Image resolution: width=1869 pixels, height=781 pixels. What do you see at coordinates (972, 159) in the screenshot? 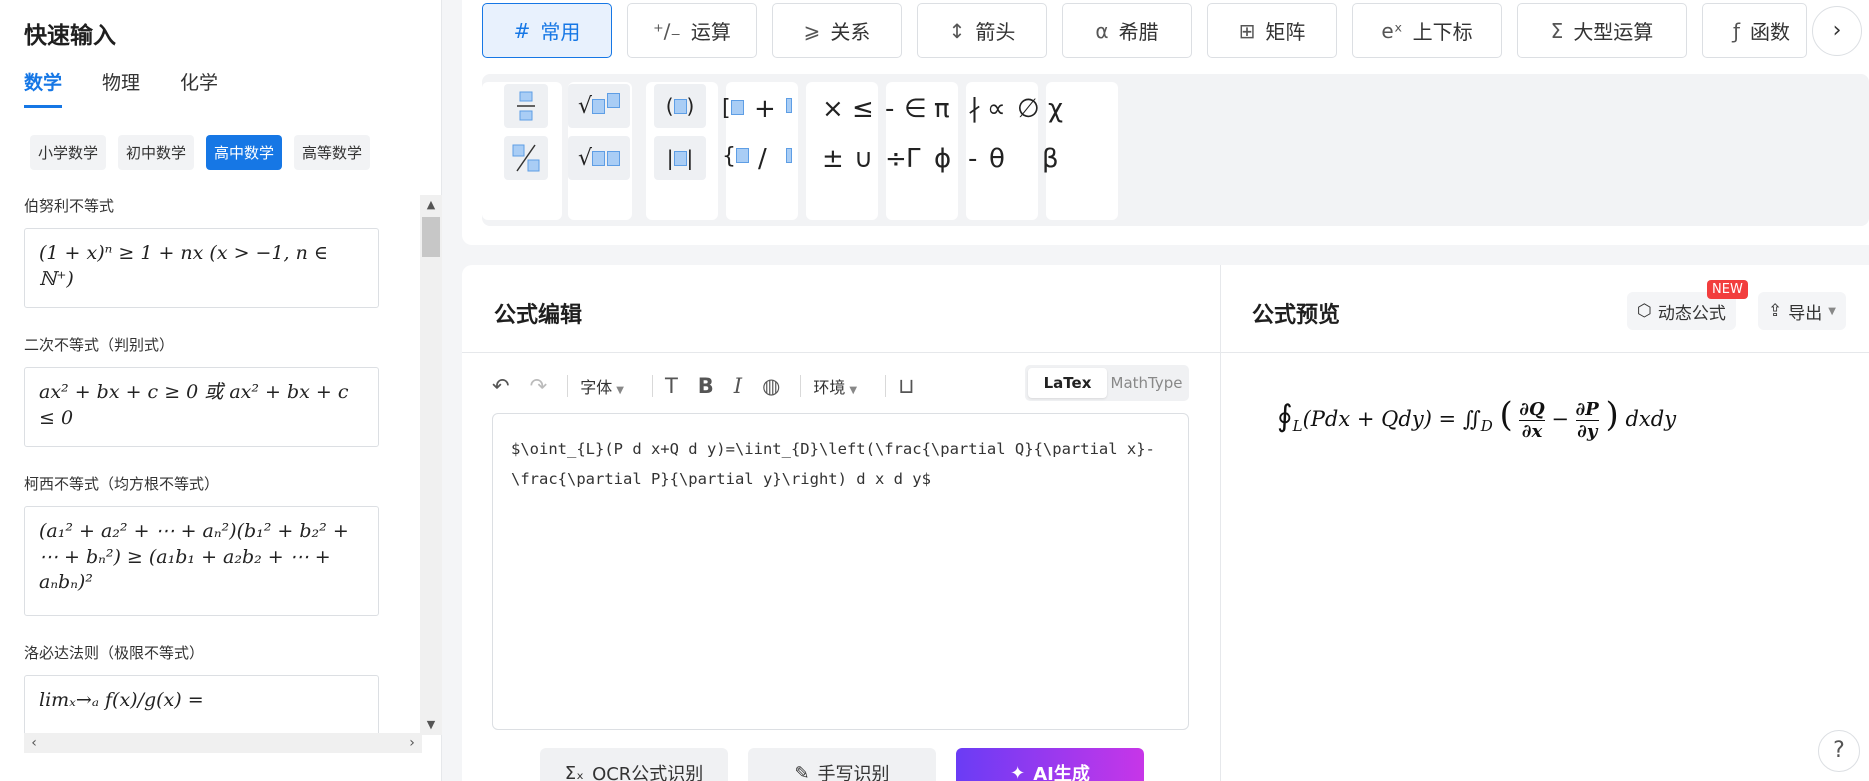
I see `symbol-minus-2: -` at bounding box center [972, 159].